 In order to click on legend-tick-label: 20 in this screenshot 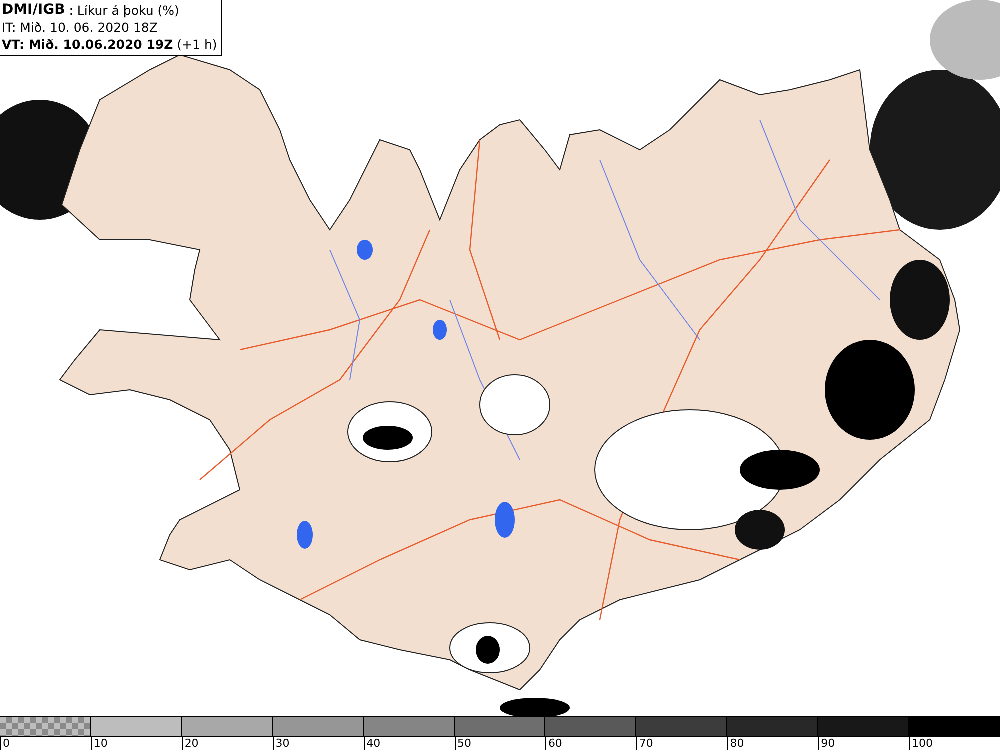, I will do `click(190, 743)`.